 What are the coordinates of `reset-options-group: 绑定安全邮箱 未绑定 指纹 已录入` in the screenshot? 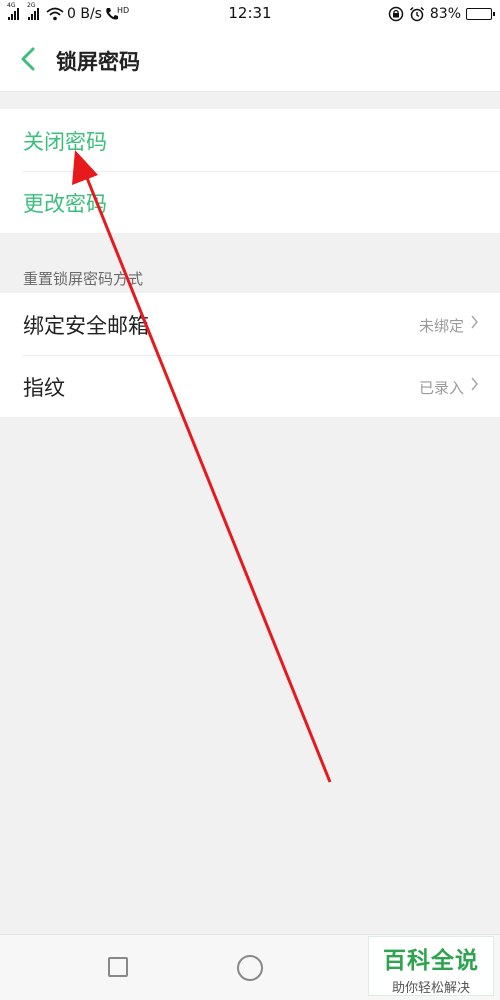 It's located at (250, 355).